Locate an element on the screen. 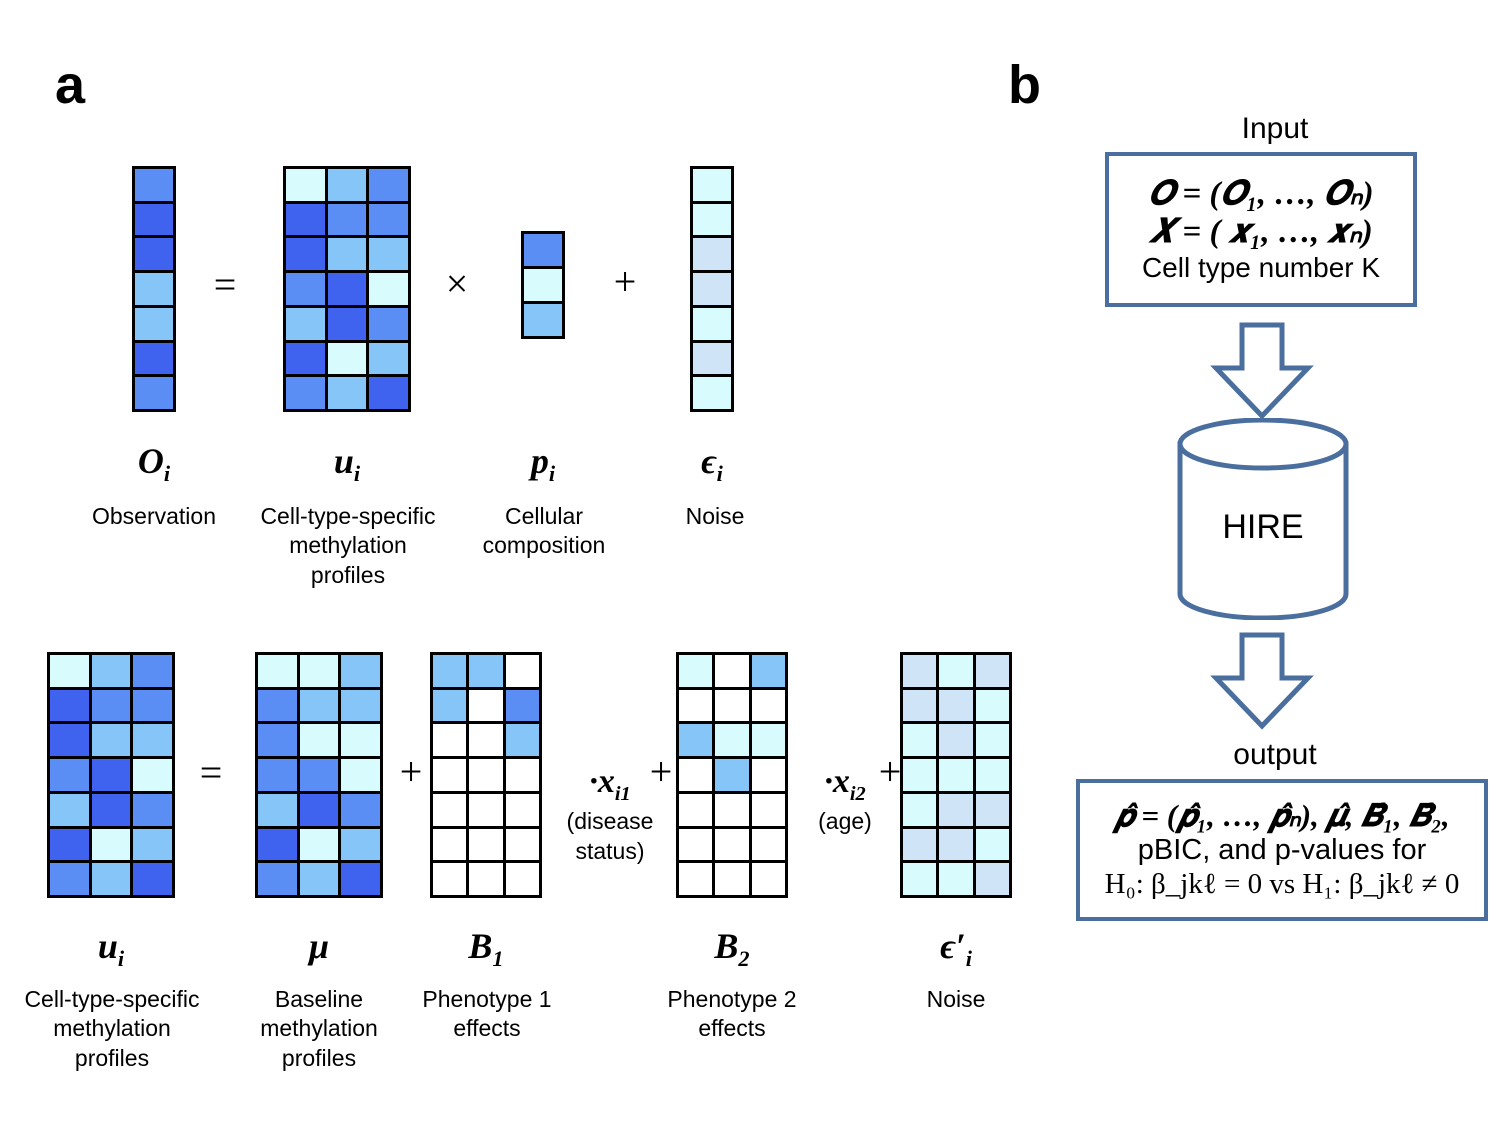  output-line-pbic: pBIC, and p-values for is located at coordinates (1282, 850).